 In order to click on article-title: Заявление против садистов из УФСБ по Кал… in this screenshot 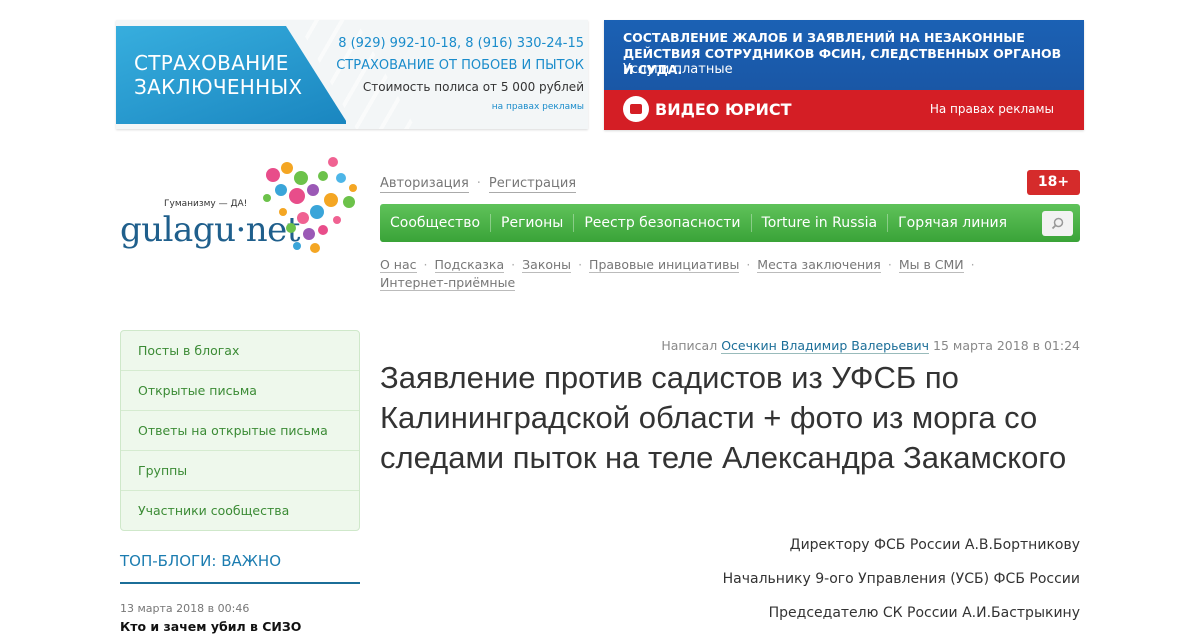, I will do `click(723, 417)`.